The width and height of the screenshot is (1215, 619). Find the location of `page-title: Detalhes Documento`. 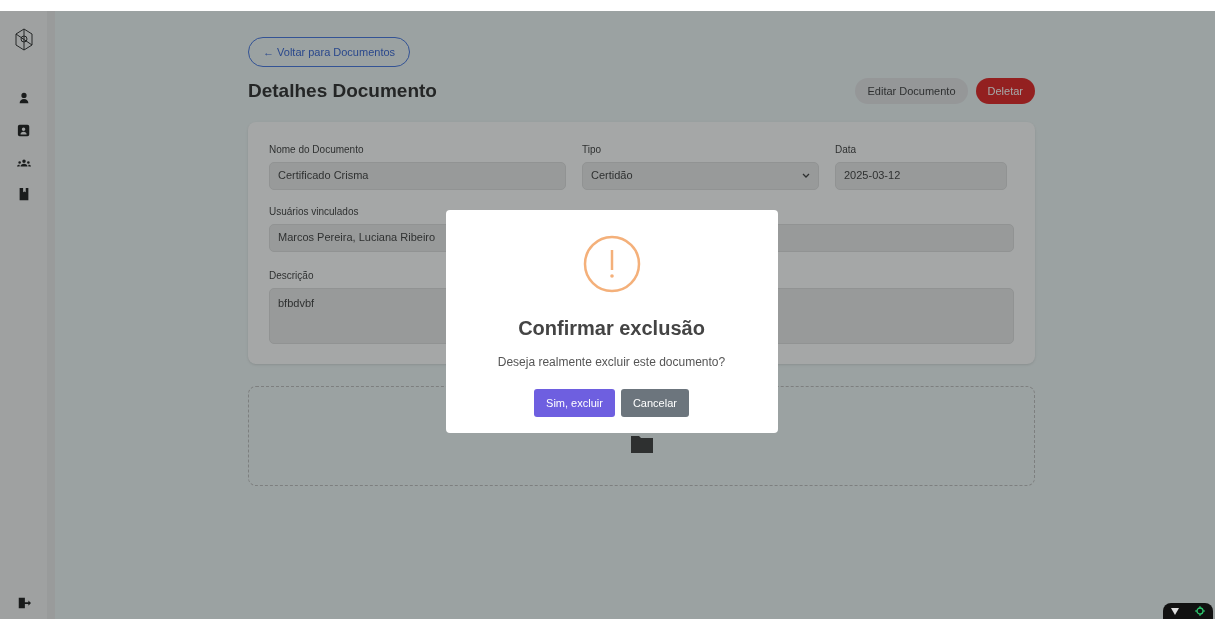

page-title: Detalhes Documento is located at coordinates (342, 91).